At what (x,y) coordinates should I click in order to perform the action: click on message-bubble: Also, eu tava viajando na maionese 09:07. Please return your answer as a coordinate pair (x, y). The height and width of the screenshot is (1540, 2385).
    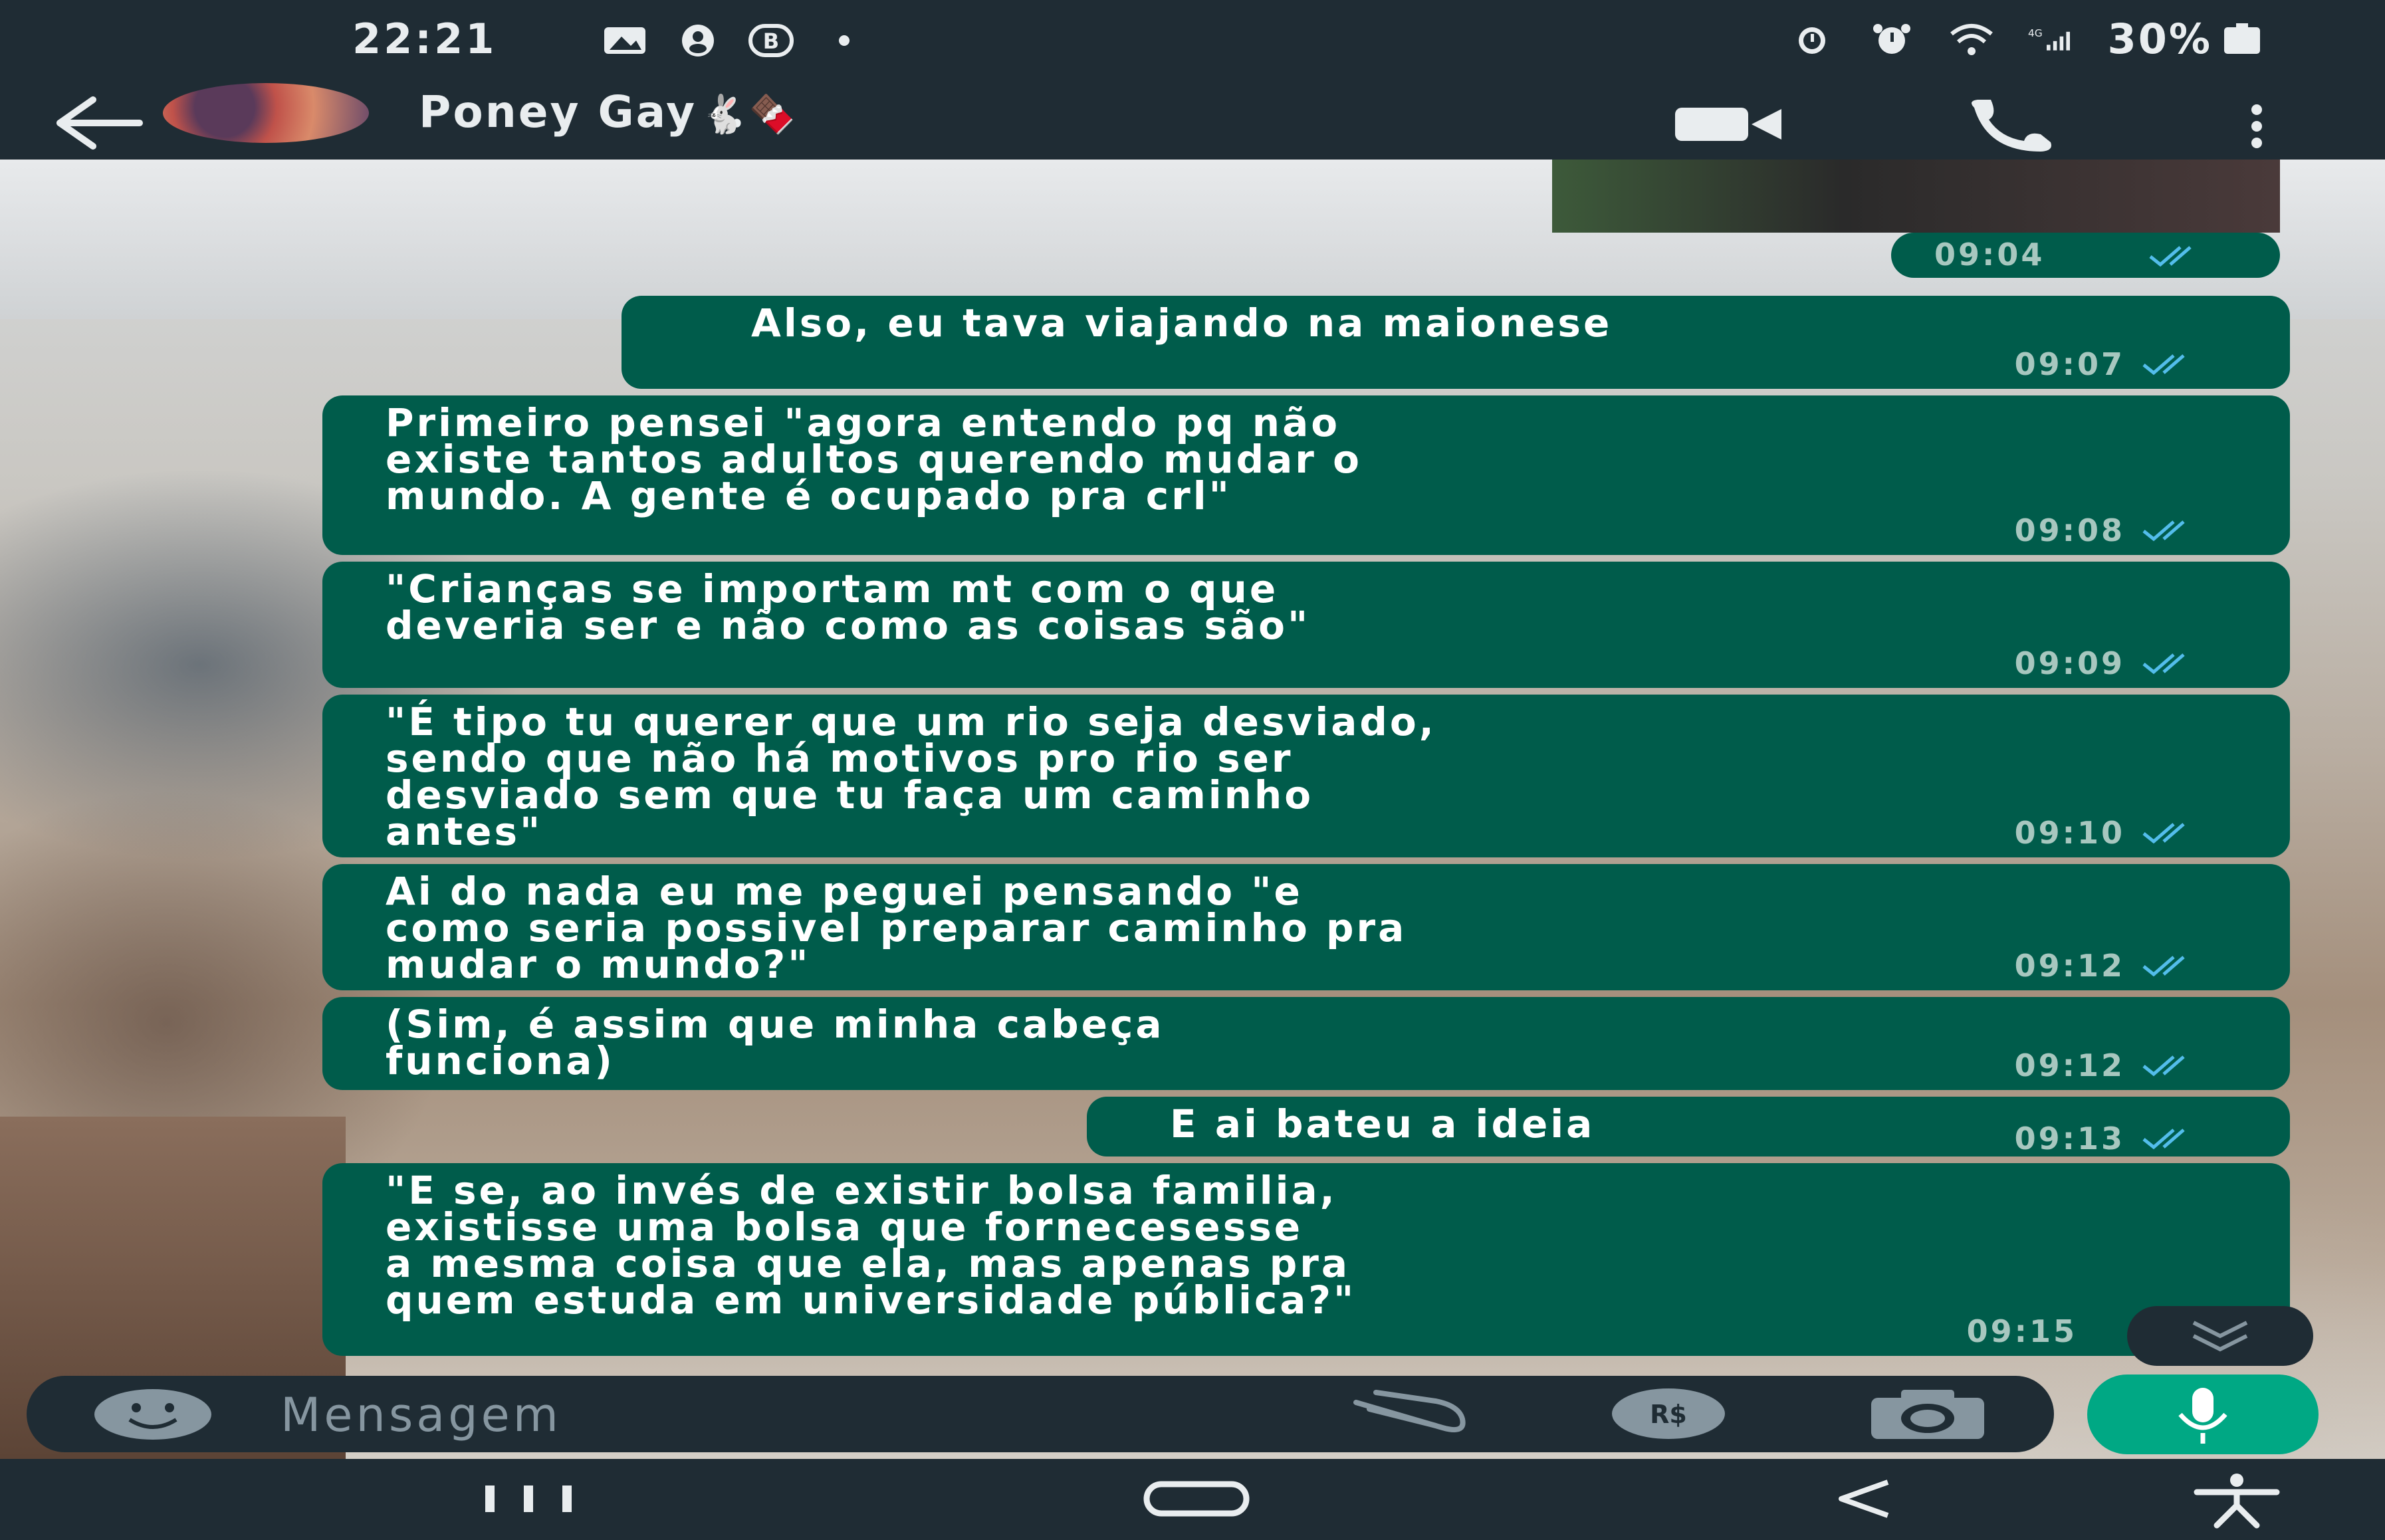
    Looking at the image, I should click on (1456, 343).